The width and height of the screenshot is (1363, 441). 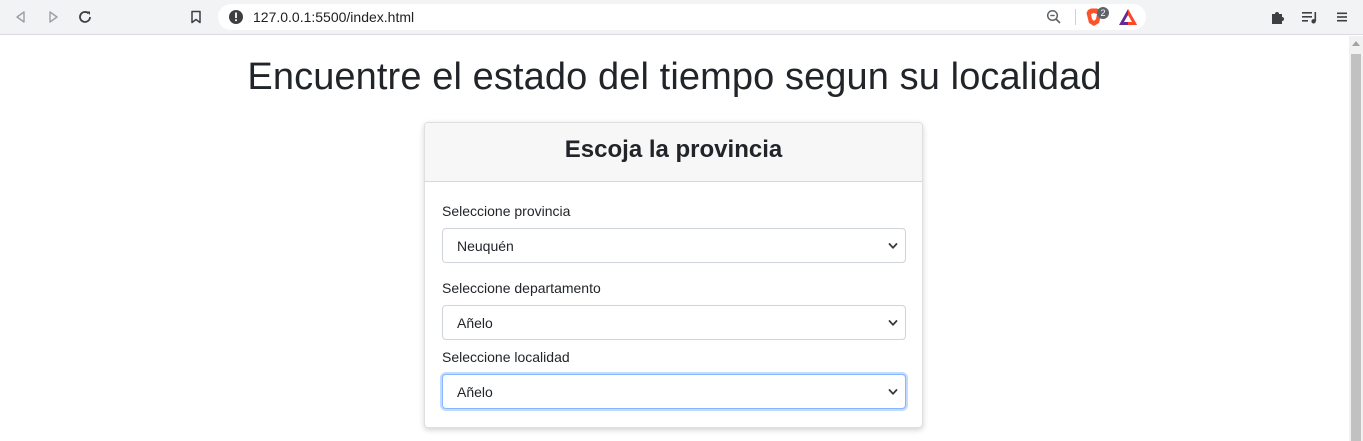 What do you see at coordinates (475, 323) in the screenshot?
I see `department-select-value: Añelo` at bounding box center [475, 323].